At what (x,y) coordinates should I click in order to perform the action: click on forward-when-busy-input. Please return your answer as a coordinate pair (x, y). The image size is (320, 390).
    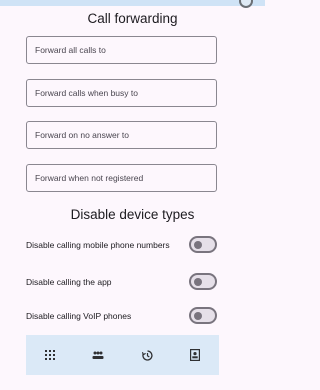
    Looking at the image, I should click on (121, 93).